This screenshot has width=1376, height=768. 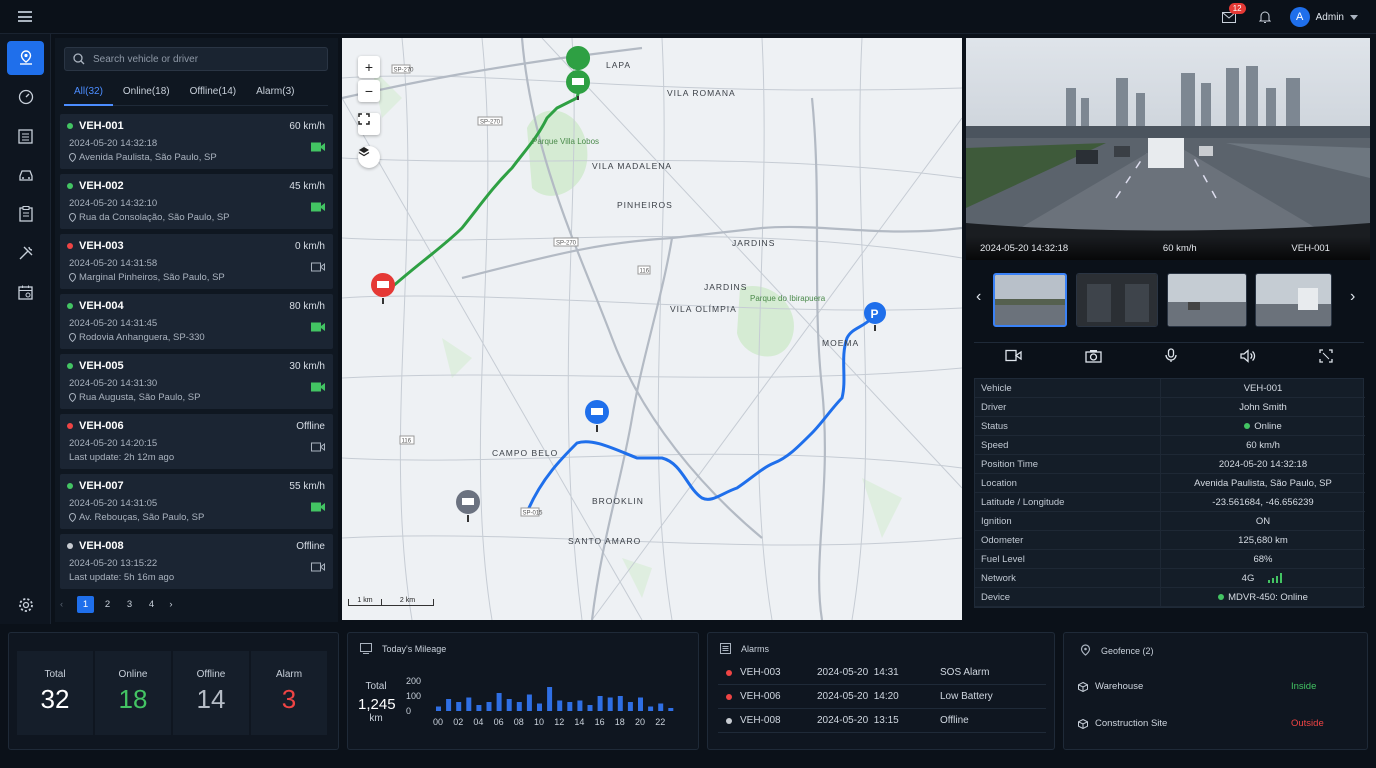 I want to click on info-value: John Smith, so click(x=1263, y=407).